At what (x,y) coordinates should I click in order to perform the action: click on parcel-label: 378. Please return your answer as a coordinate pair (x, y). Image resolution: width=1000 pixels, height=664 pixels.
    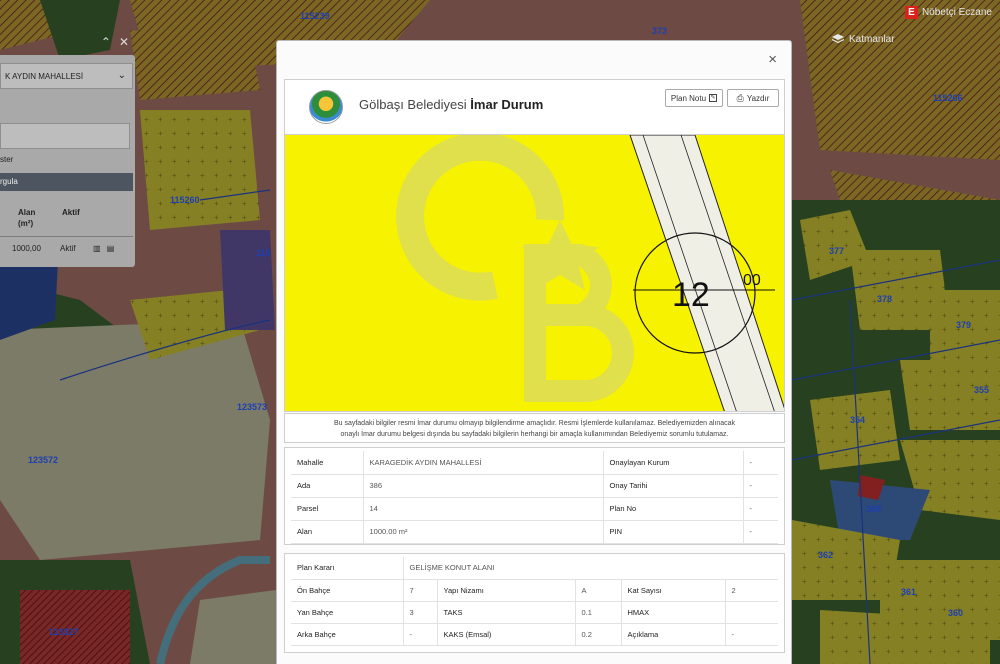
    Looking at the image, I should click on (885, 299).